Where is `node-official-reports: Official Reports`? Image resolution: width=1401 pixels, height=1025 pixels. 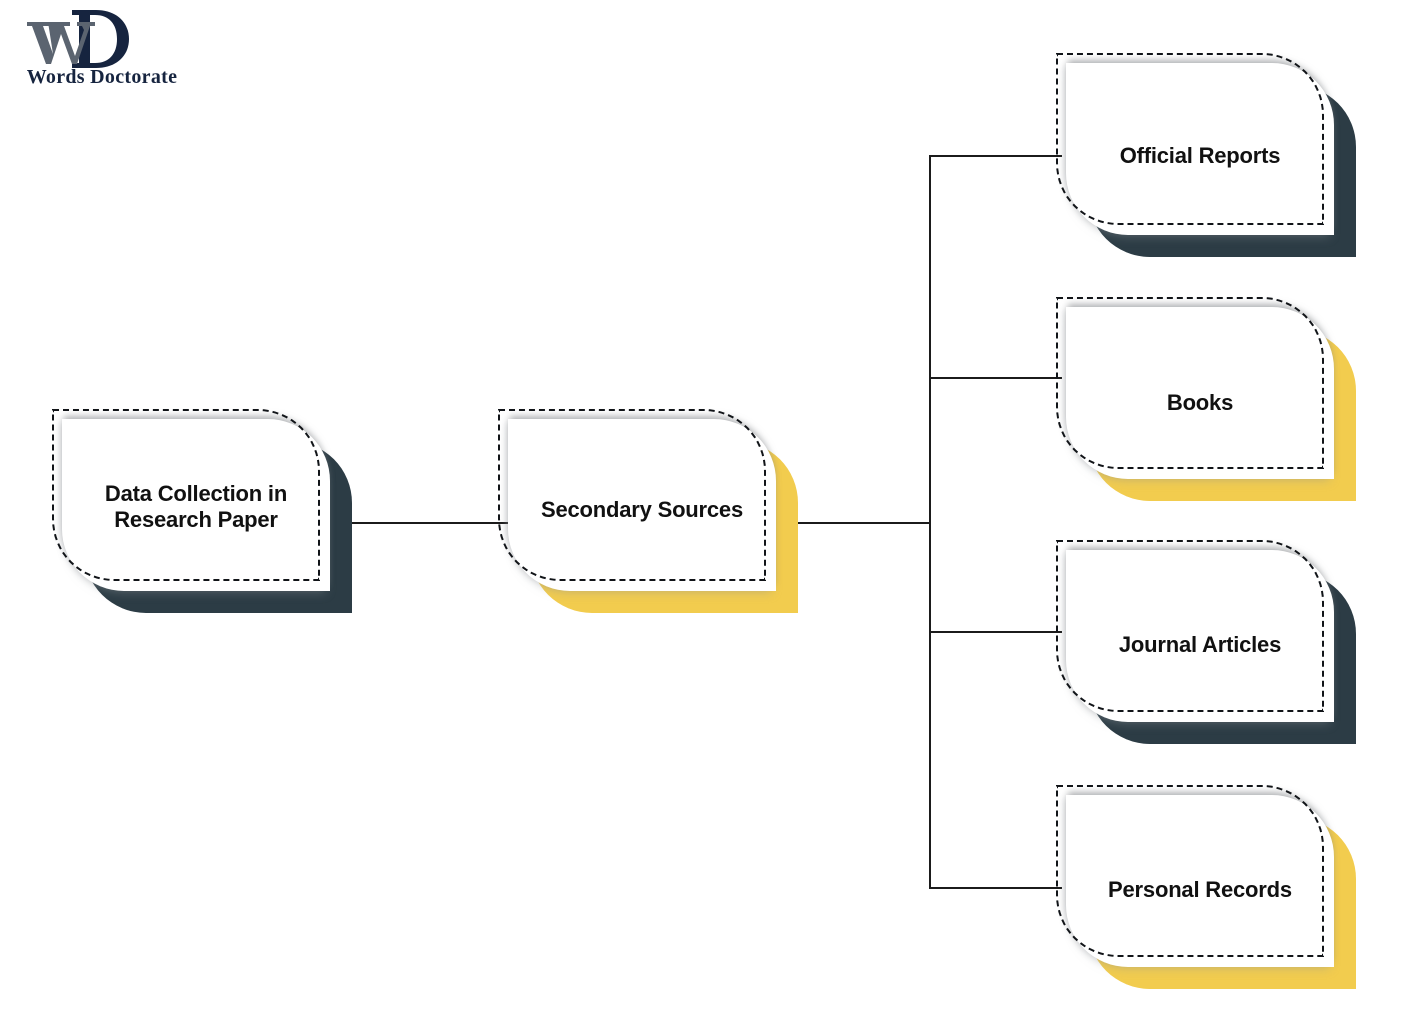 node-official-reports: Official Reports is located at coordinates (1206, 155).